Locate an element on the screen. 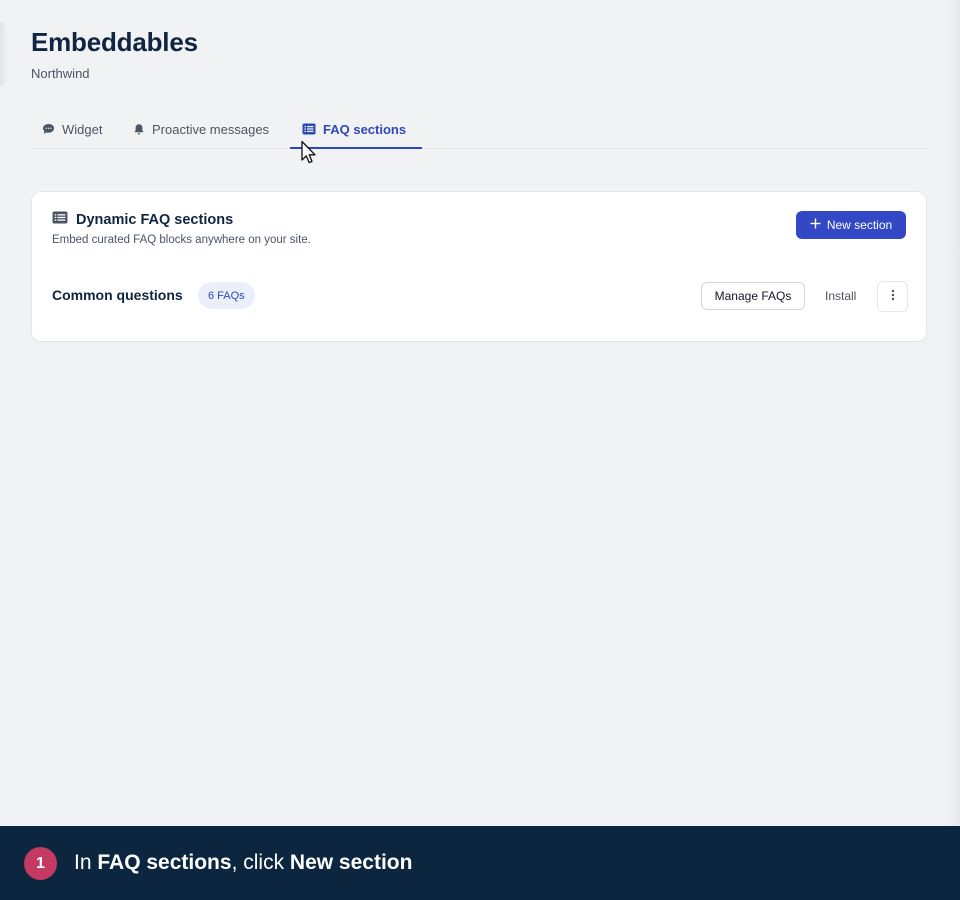 The height and width of the screenshot is (900, 960). caption-prefix: In is located at coordinates (86, 862).